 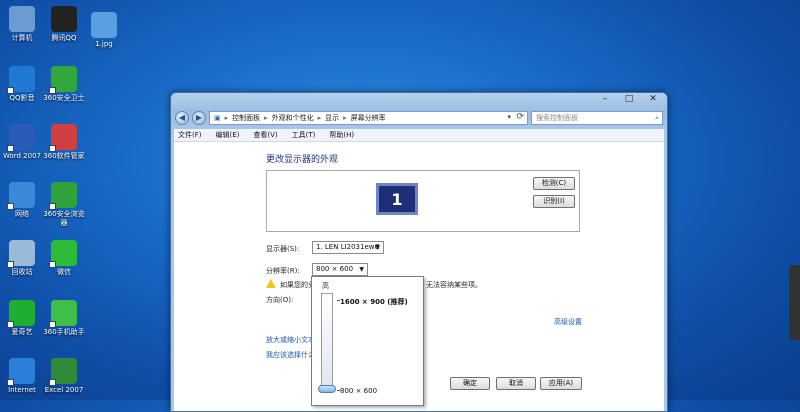 I want to click on desktop-shortcut: 计算机, so click(x=22, y=24).